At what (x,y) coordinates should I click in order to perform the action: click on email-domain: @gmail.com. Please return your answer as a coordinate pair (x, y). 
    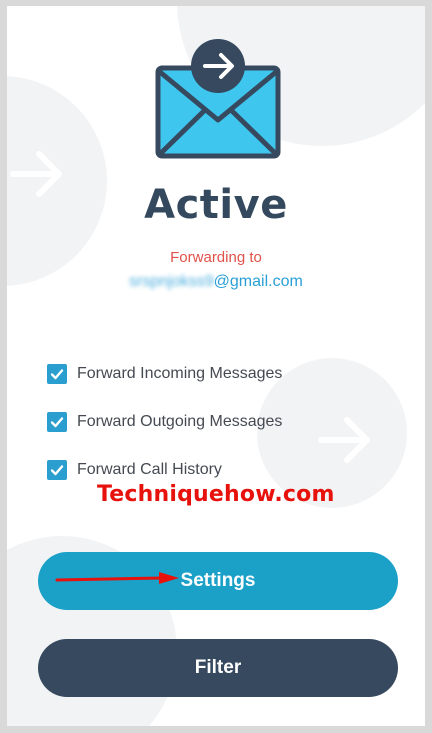
    Looking at the image, I should click on (258, 281).